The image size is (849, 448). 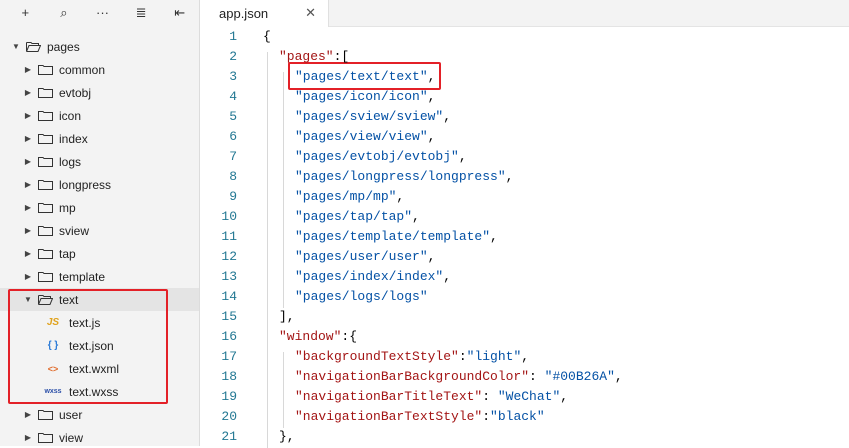 I want to click on code-line: 17 "backgroundTextStyle":"light",, so click(x=524, y=357).